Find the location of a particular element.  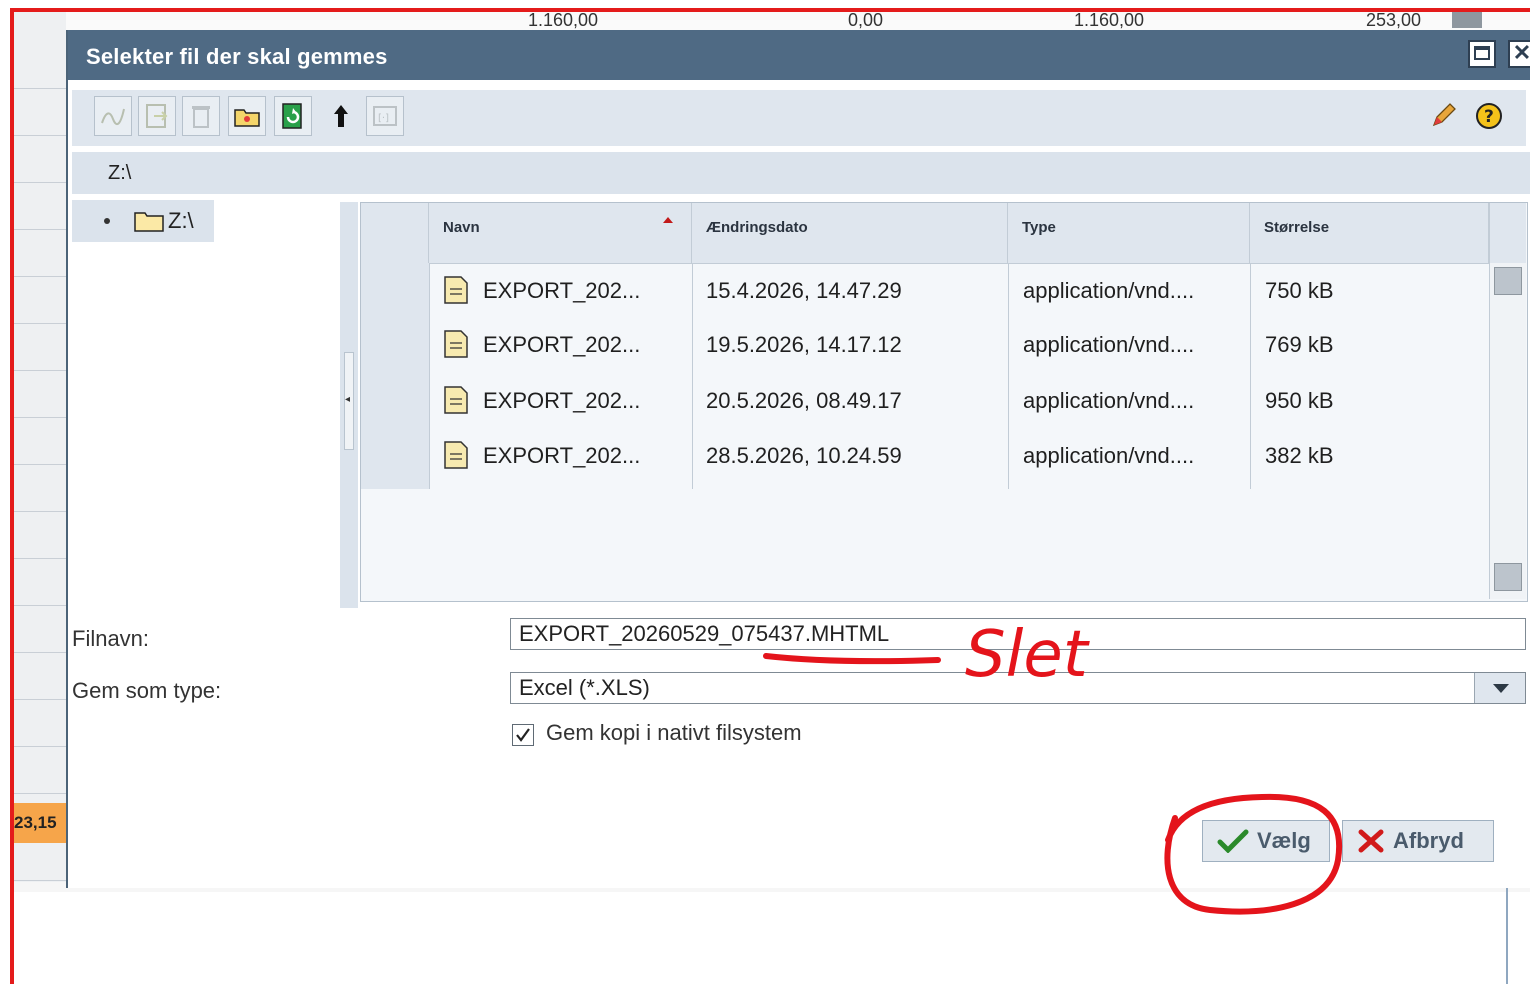

choose-button-label: Vælg is located at coordinates (1284, 840).